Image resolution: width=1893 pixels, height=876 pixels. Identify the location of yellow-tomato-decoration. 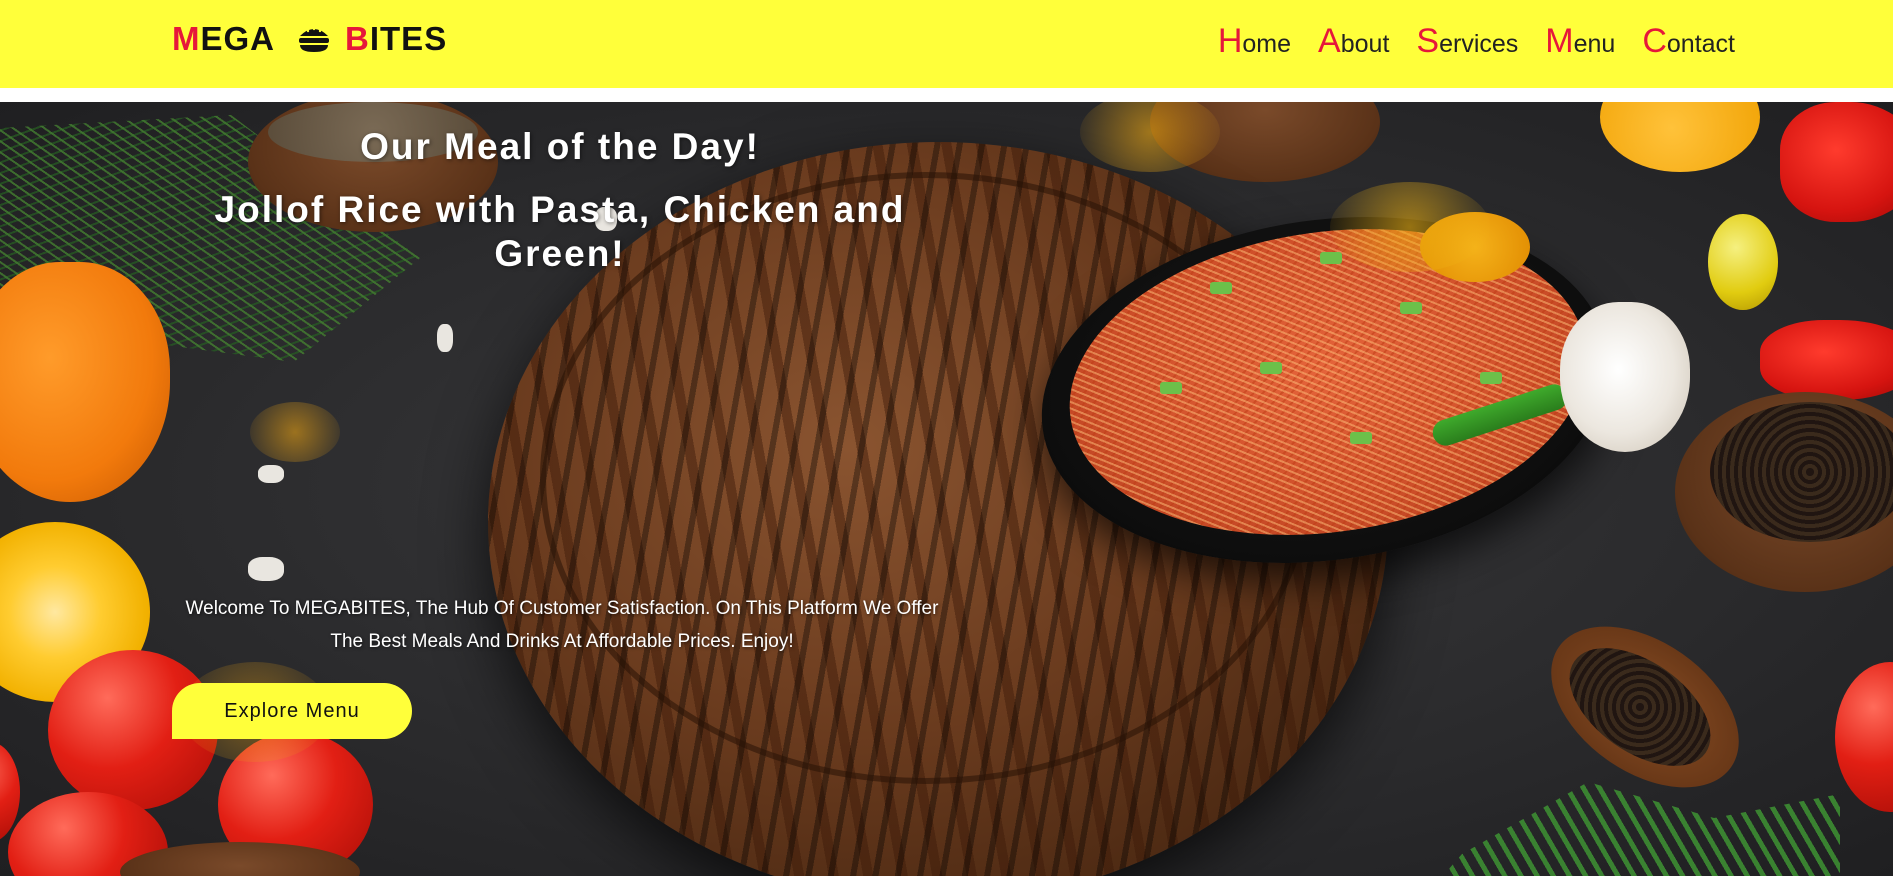
(1743, 262).